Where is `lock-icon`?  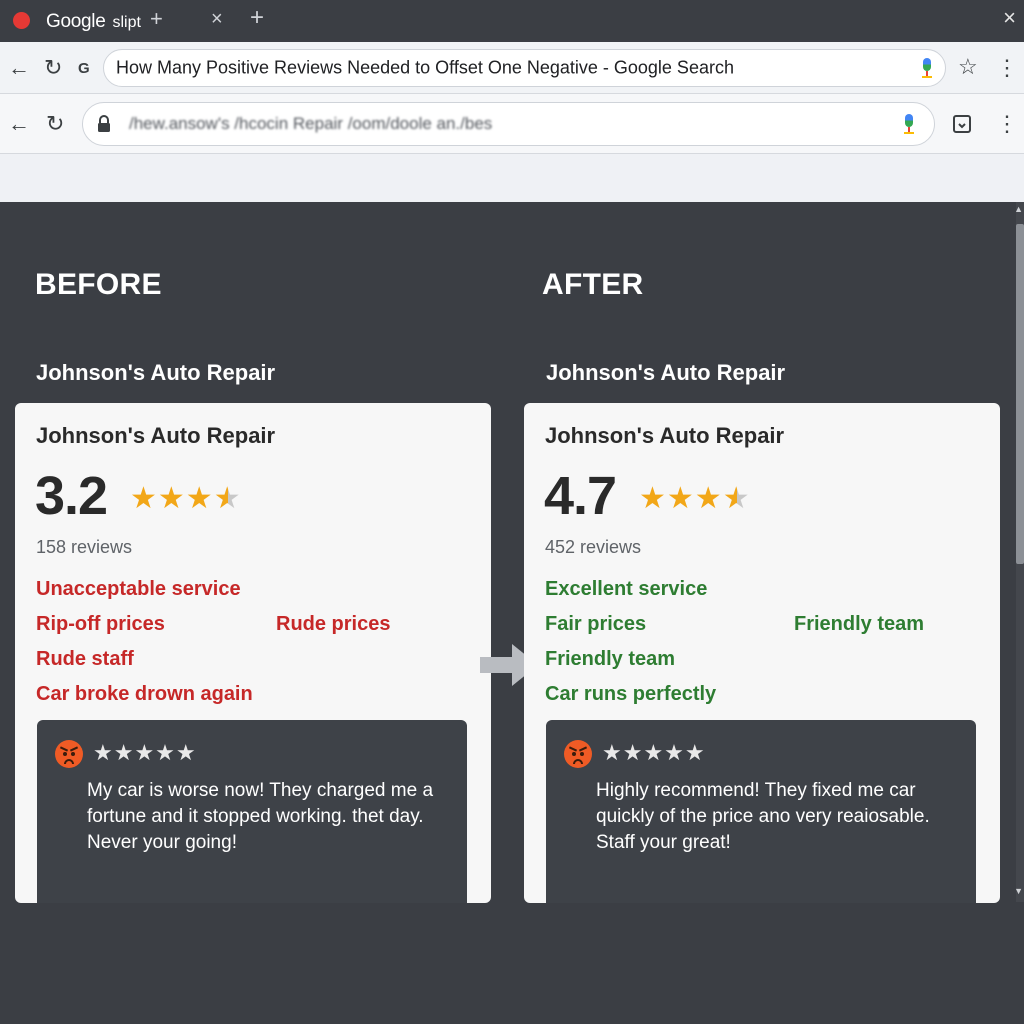
lock-icon is located at coordinates (104, 123).